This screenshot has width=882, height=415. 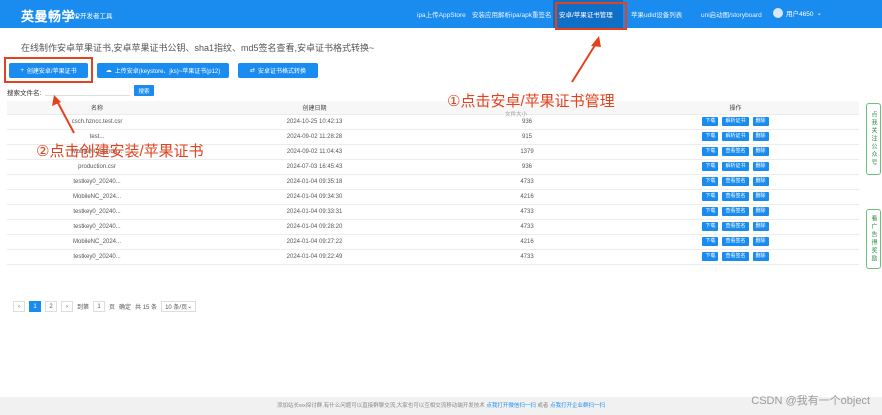 What do you see at coordinates (531, 101) in the screenshot?
I see `annotation-step1: ①点击安卓/苹果证书管理` at bounding box center [531, 101].